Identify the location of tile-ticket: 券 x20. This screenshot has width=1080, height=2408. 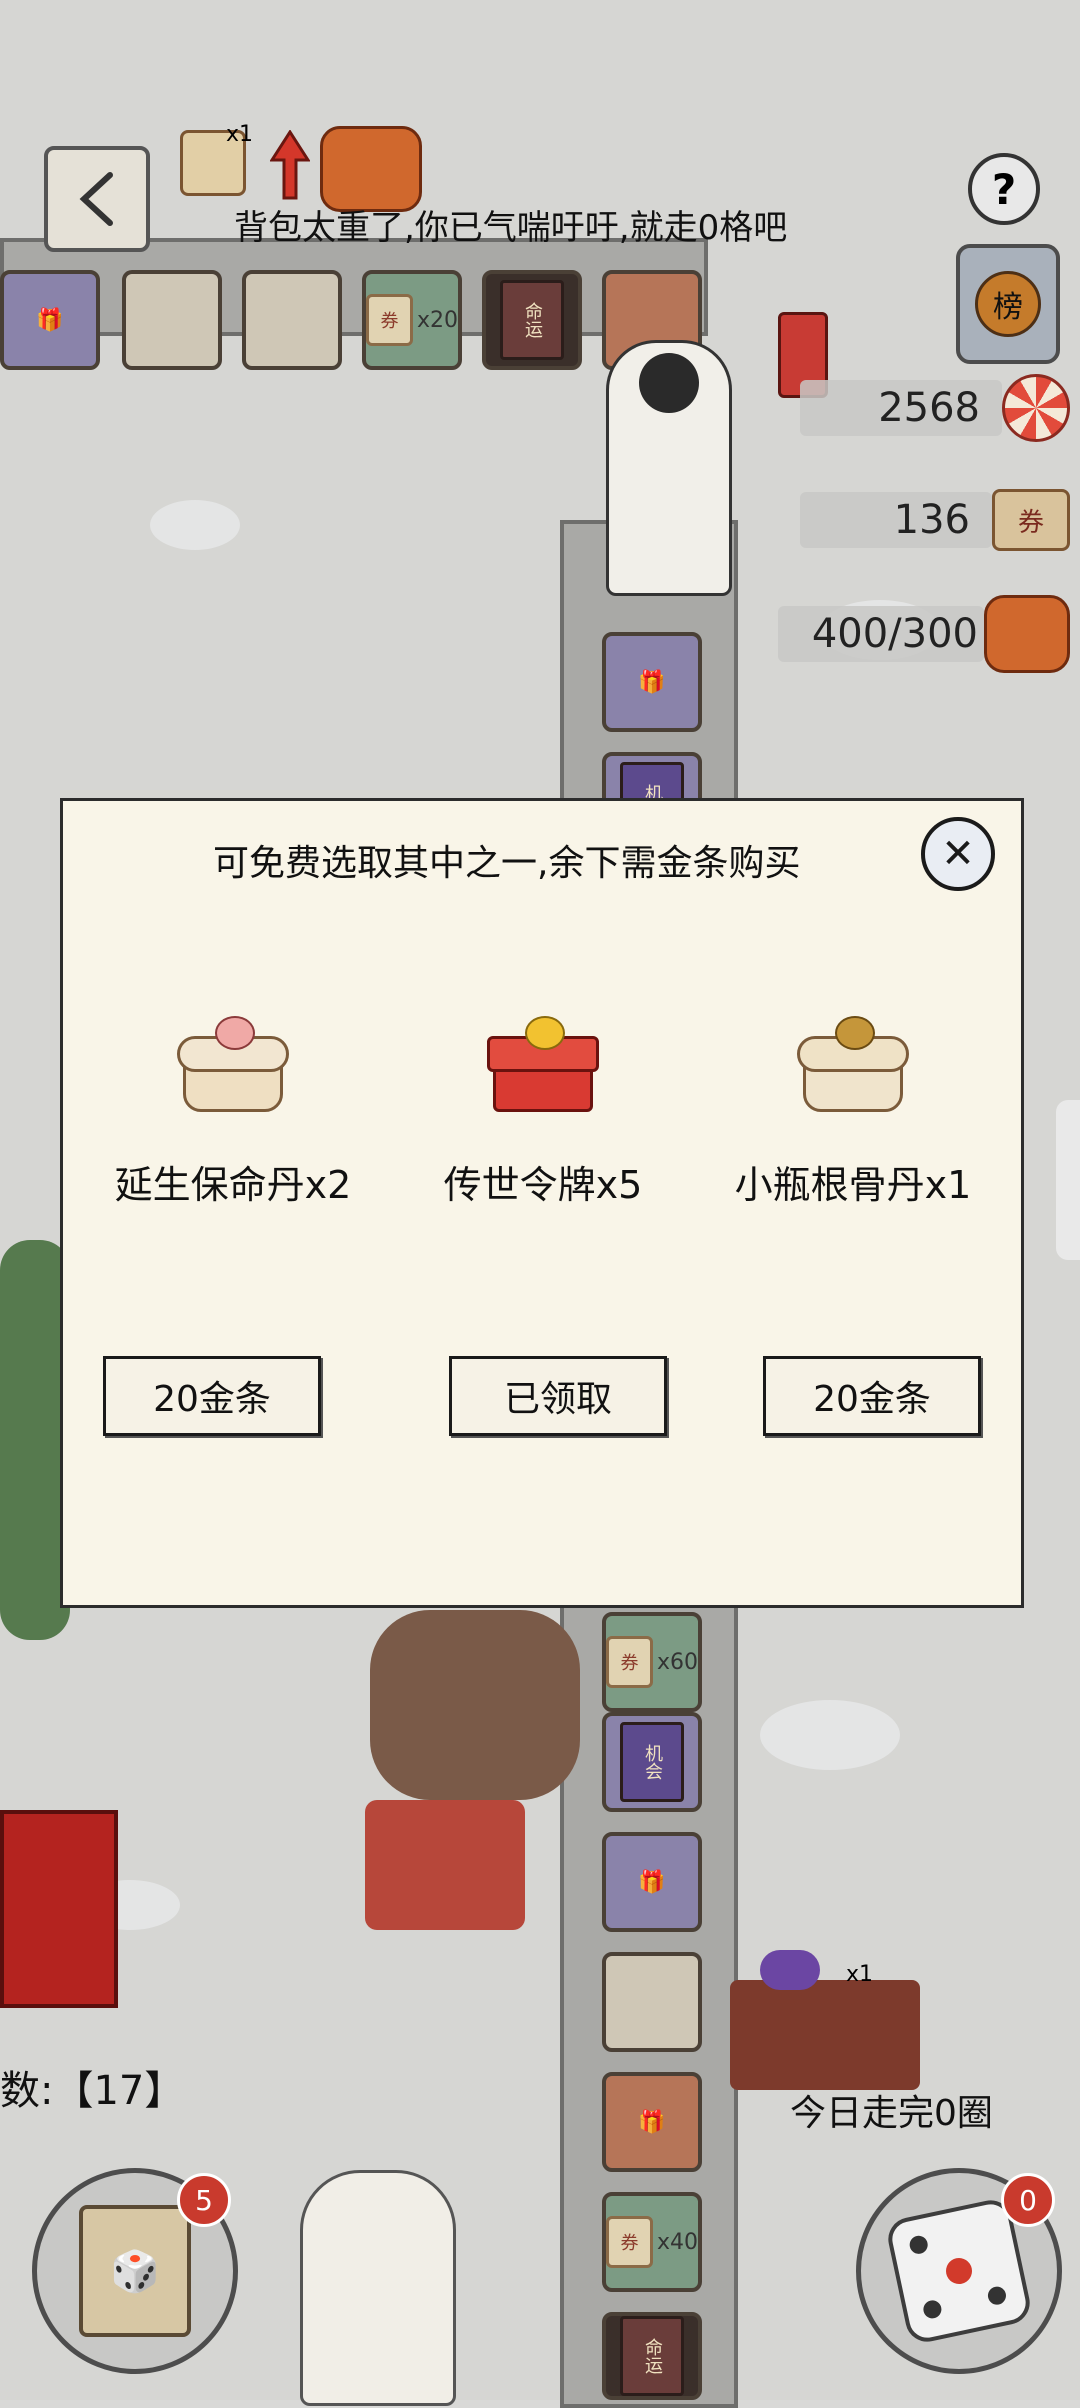
(412, 320).